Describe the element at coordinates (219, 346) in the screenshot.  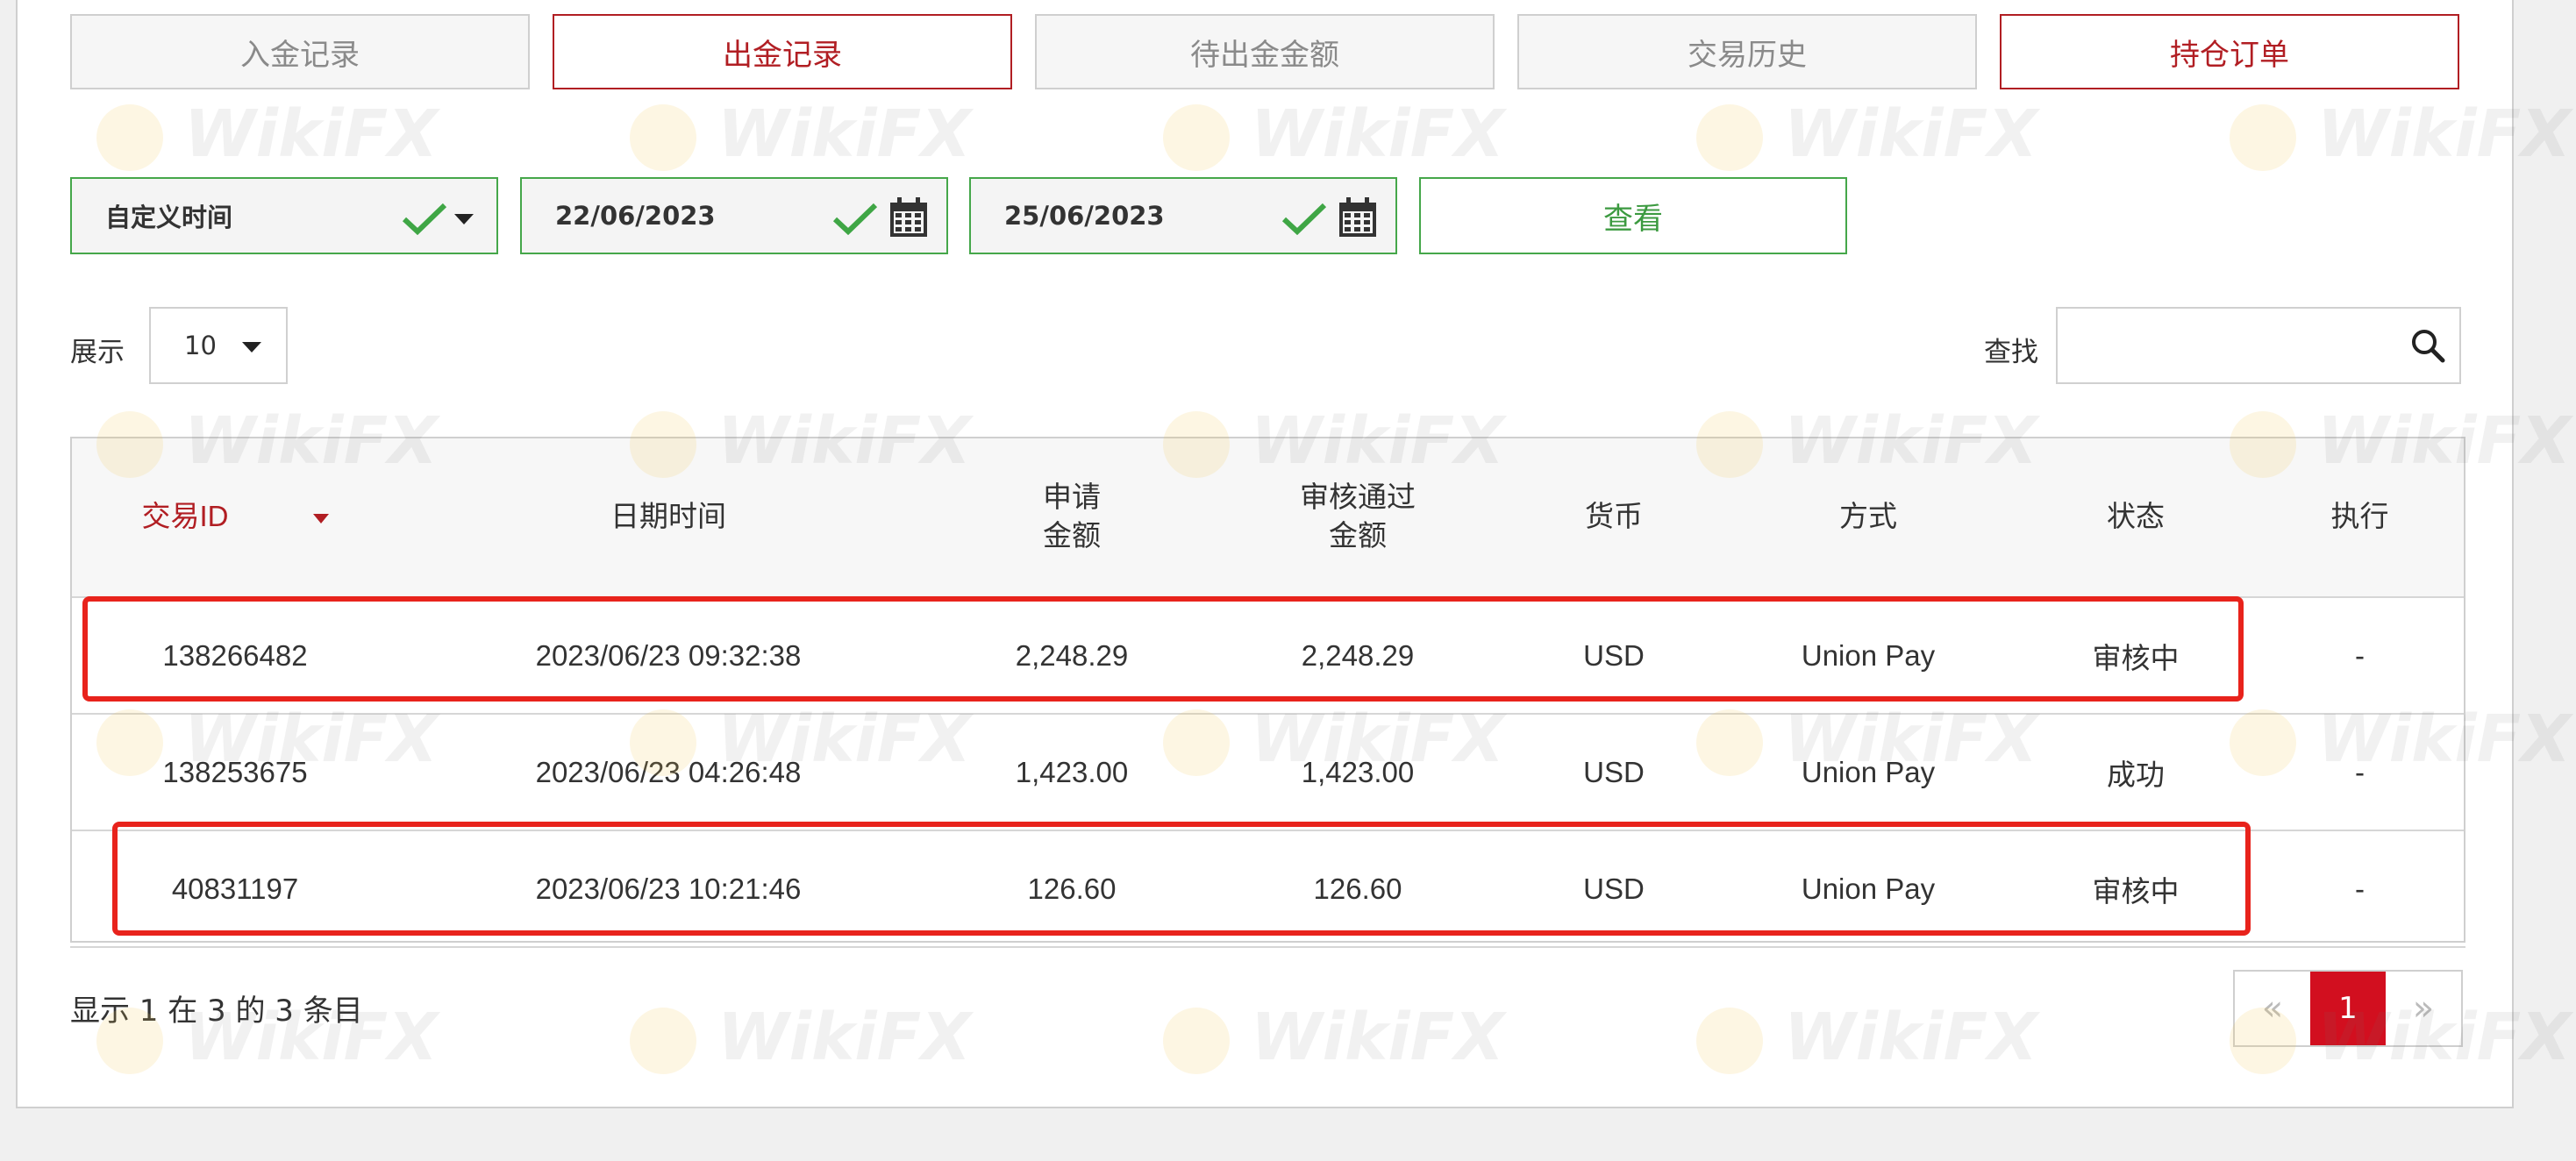
I see `page-length-select: 10` at that location.